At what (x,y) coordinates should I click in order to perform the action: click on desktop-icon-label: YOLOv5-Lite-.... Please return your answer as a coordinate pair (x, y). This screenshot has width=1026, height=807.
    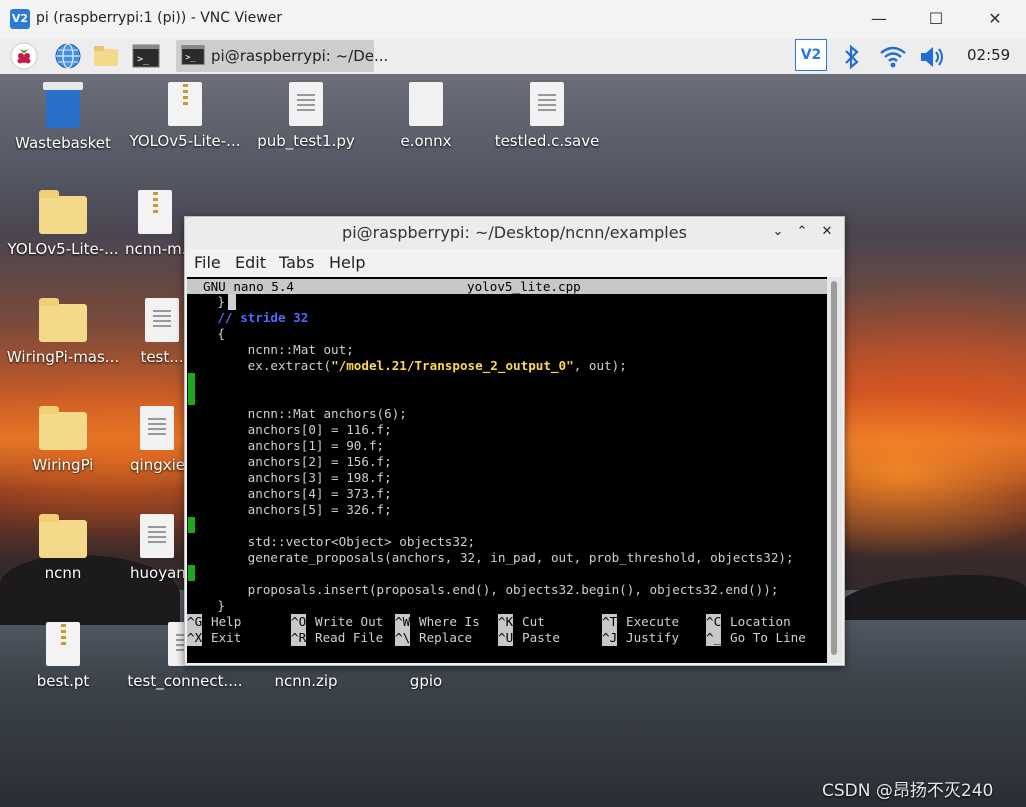
    Looking at the image, I should click on (63, 249).